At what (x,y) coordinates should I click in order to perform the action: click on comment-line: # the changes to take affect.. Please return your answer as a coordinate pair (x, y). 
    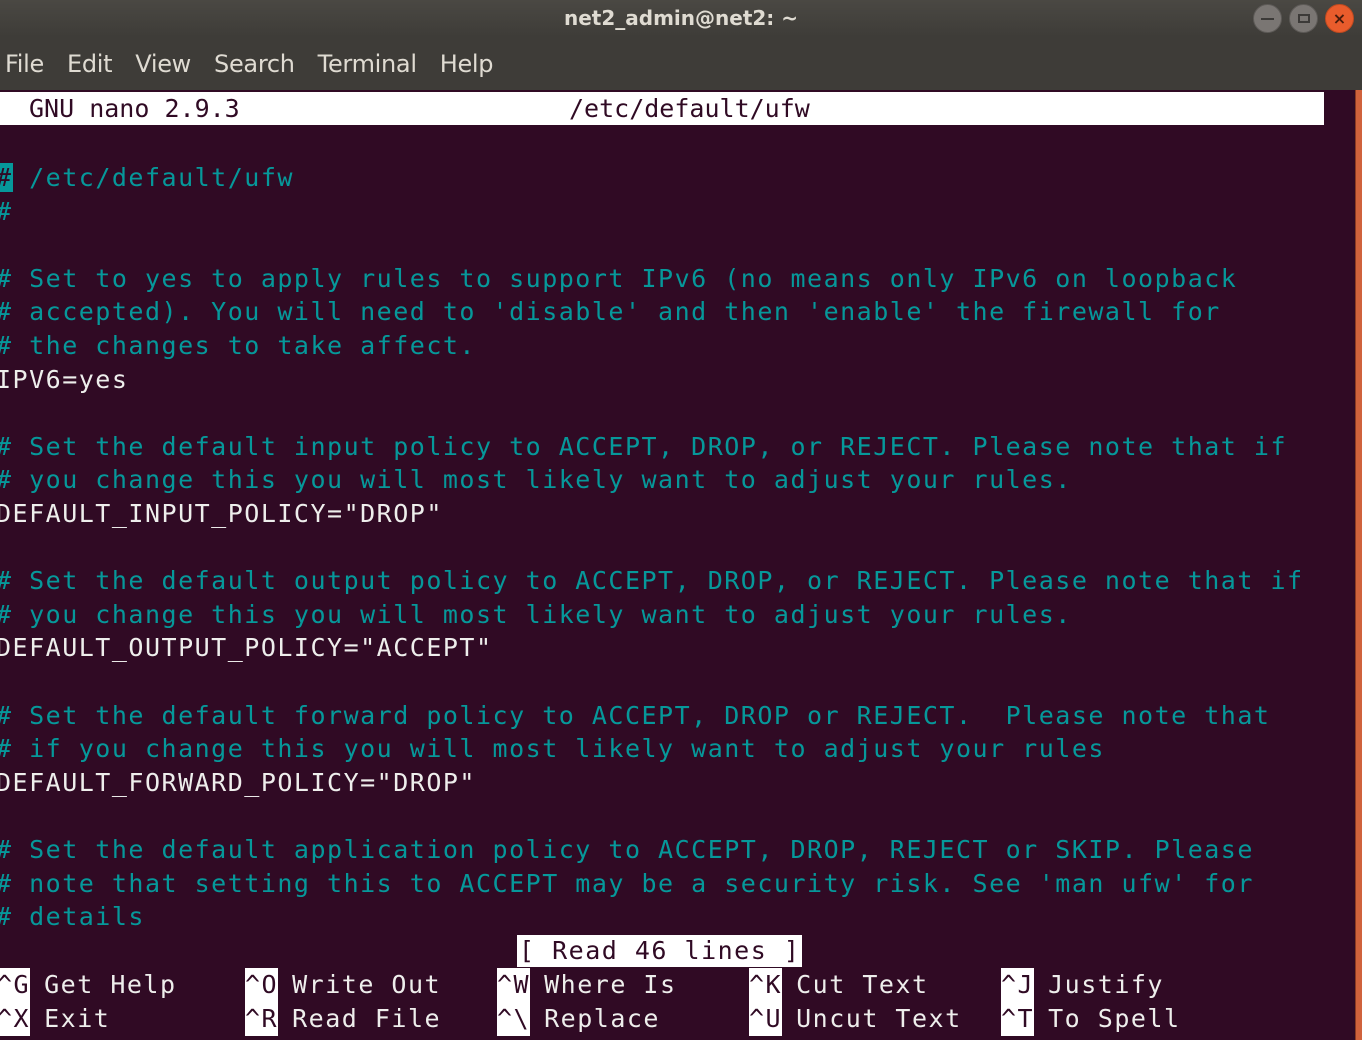
    Looking at the image, I should click on (238, 345).